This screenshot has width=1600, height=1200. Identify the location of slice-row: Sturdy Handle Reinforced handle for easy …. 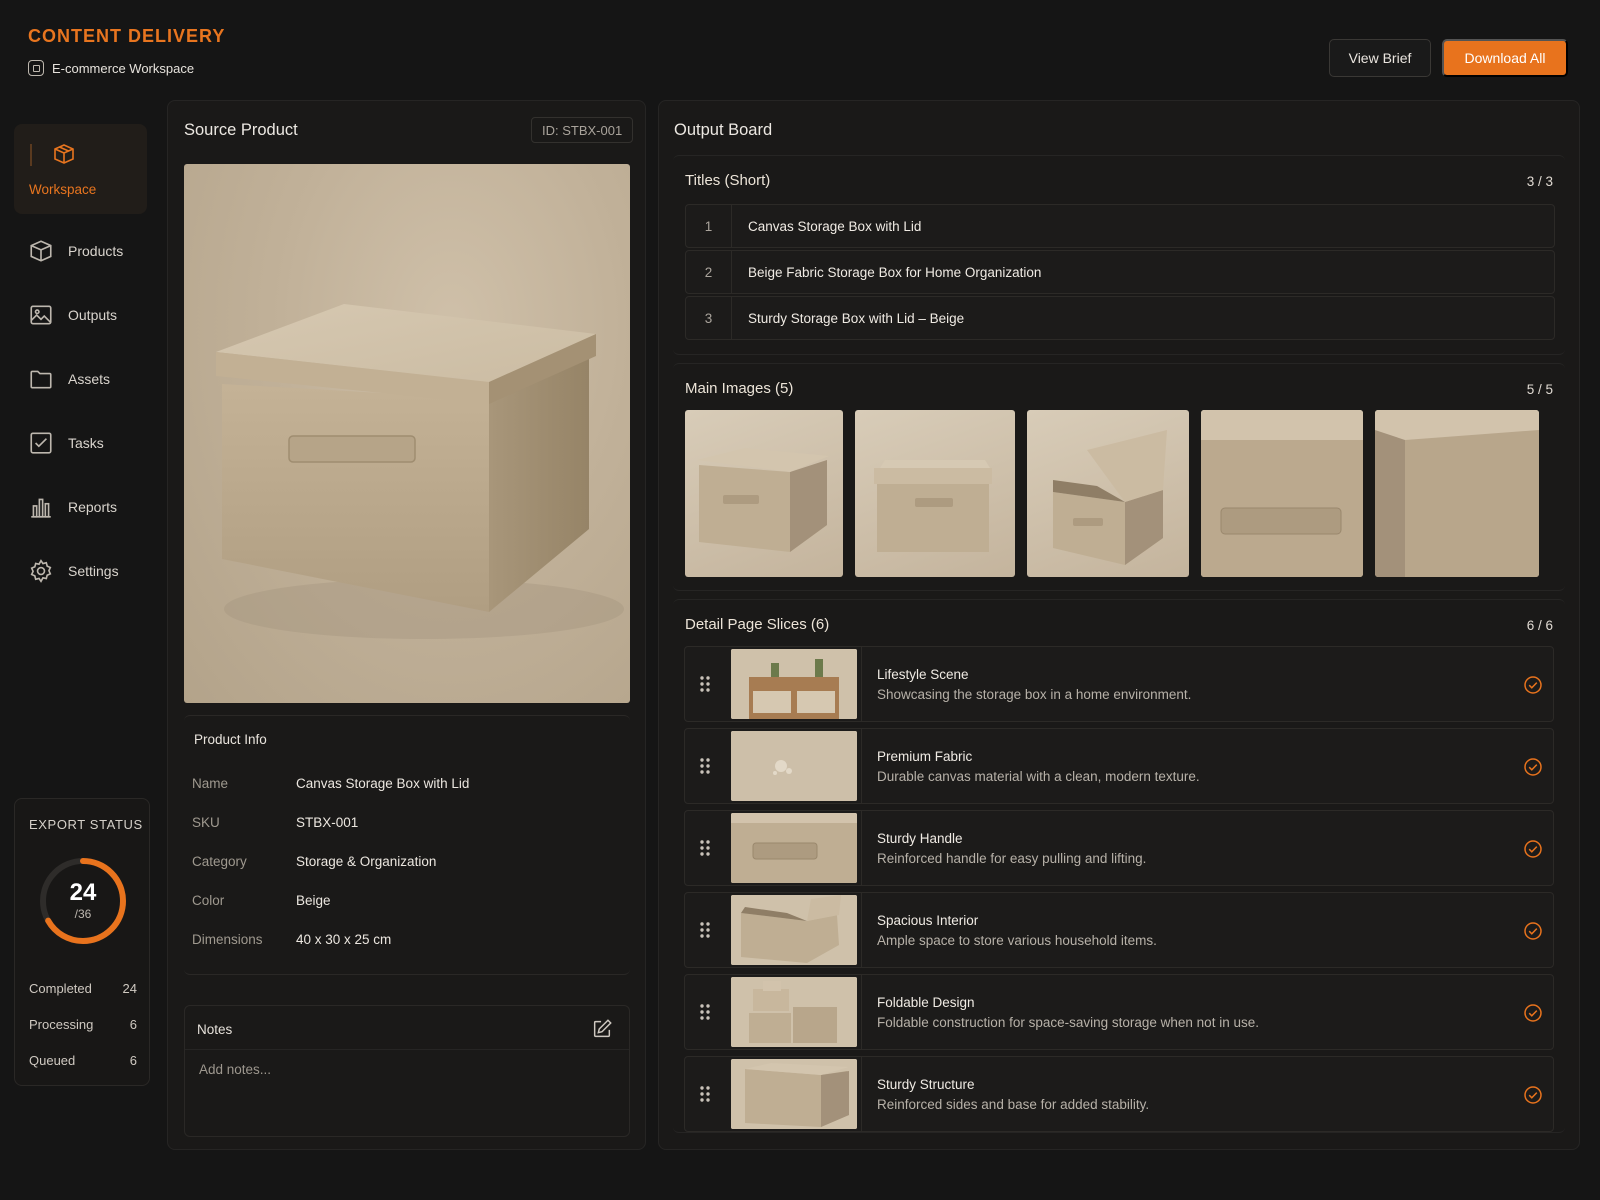
(1119, 848).